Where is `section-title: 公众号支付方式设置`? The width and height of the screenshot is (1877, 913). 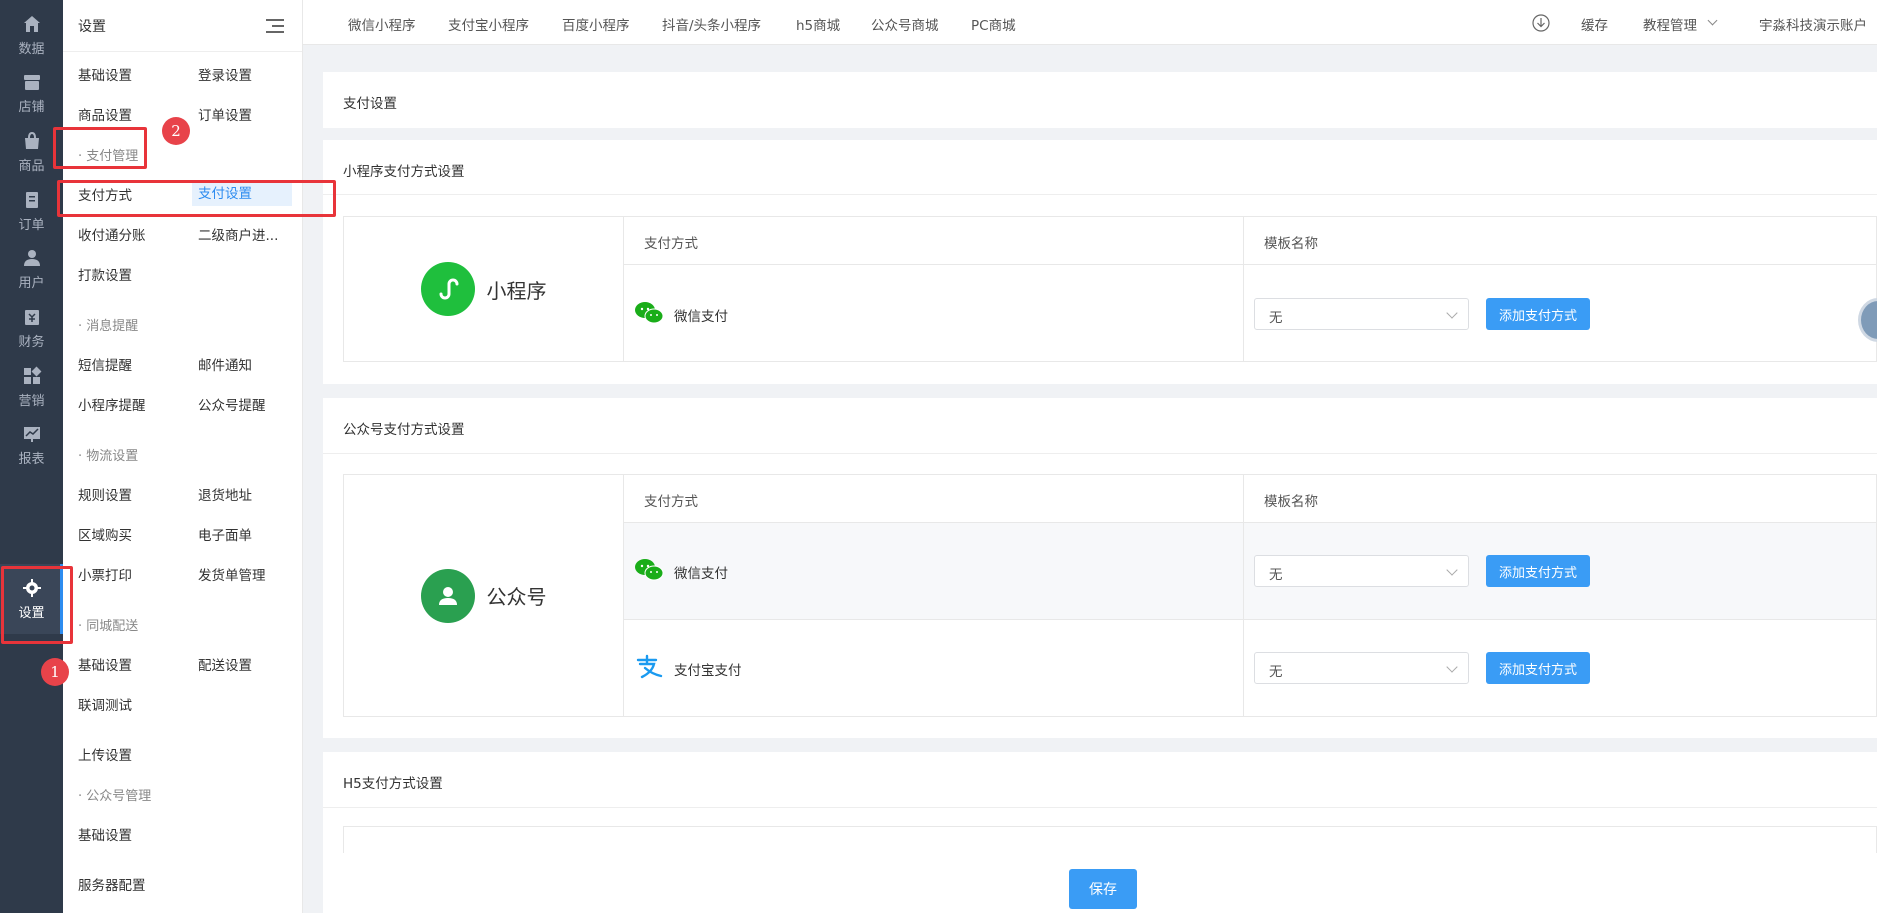 section-title: 公众号支付方式设置 is located at coordinates (404, 430).